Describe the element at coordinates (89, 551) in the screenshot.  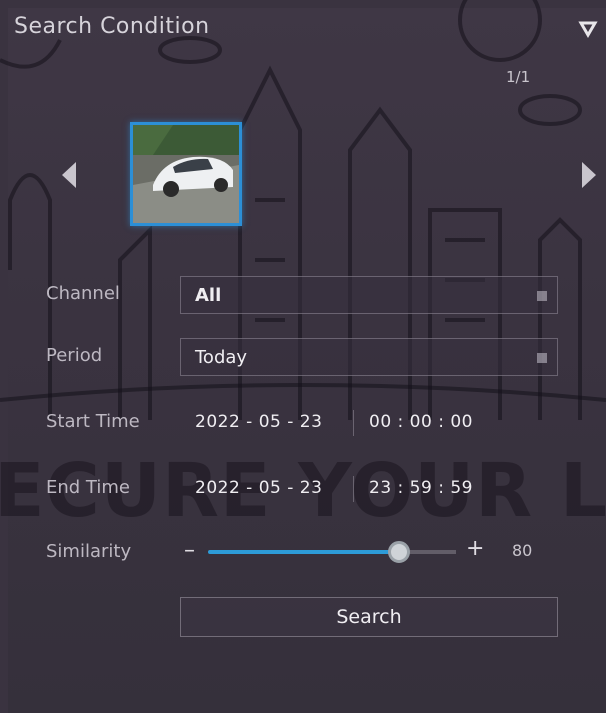
I see `similarity-label: Similarity` at that location.